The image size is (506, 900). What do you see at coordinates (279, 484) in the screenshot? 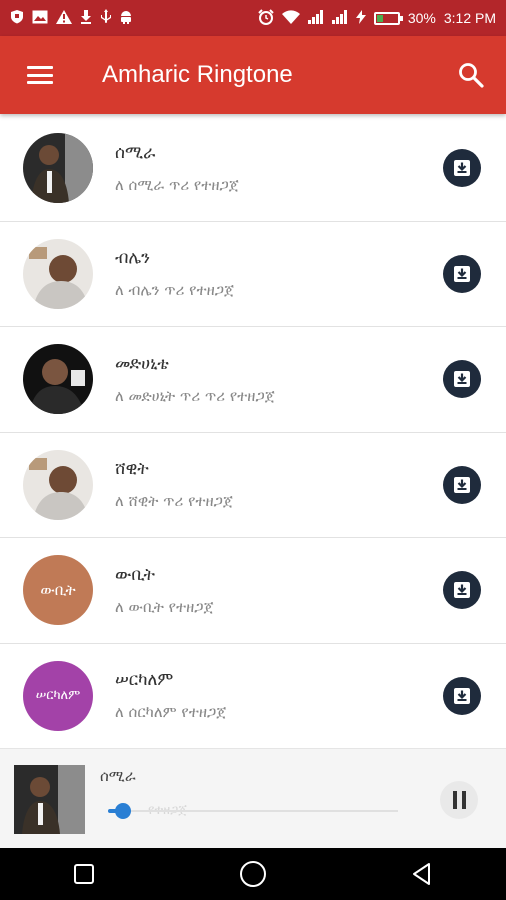
I see `item-text: ሸዊት ለ ሸዊት ጥሪ የተዘጋጀ` at bounding box center [279, 484].